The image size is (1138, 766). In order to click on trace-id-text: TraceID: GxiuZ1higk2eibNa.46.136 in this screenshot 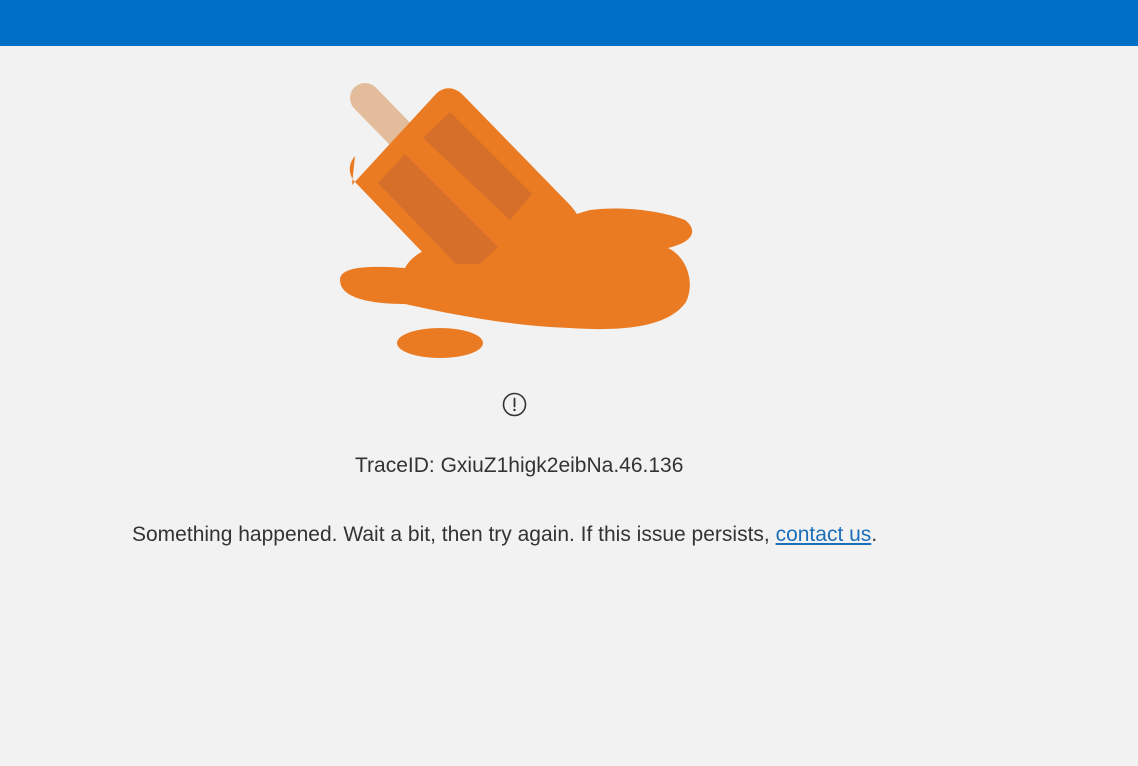, I will do `click(519, 466)`.